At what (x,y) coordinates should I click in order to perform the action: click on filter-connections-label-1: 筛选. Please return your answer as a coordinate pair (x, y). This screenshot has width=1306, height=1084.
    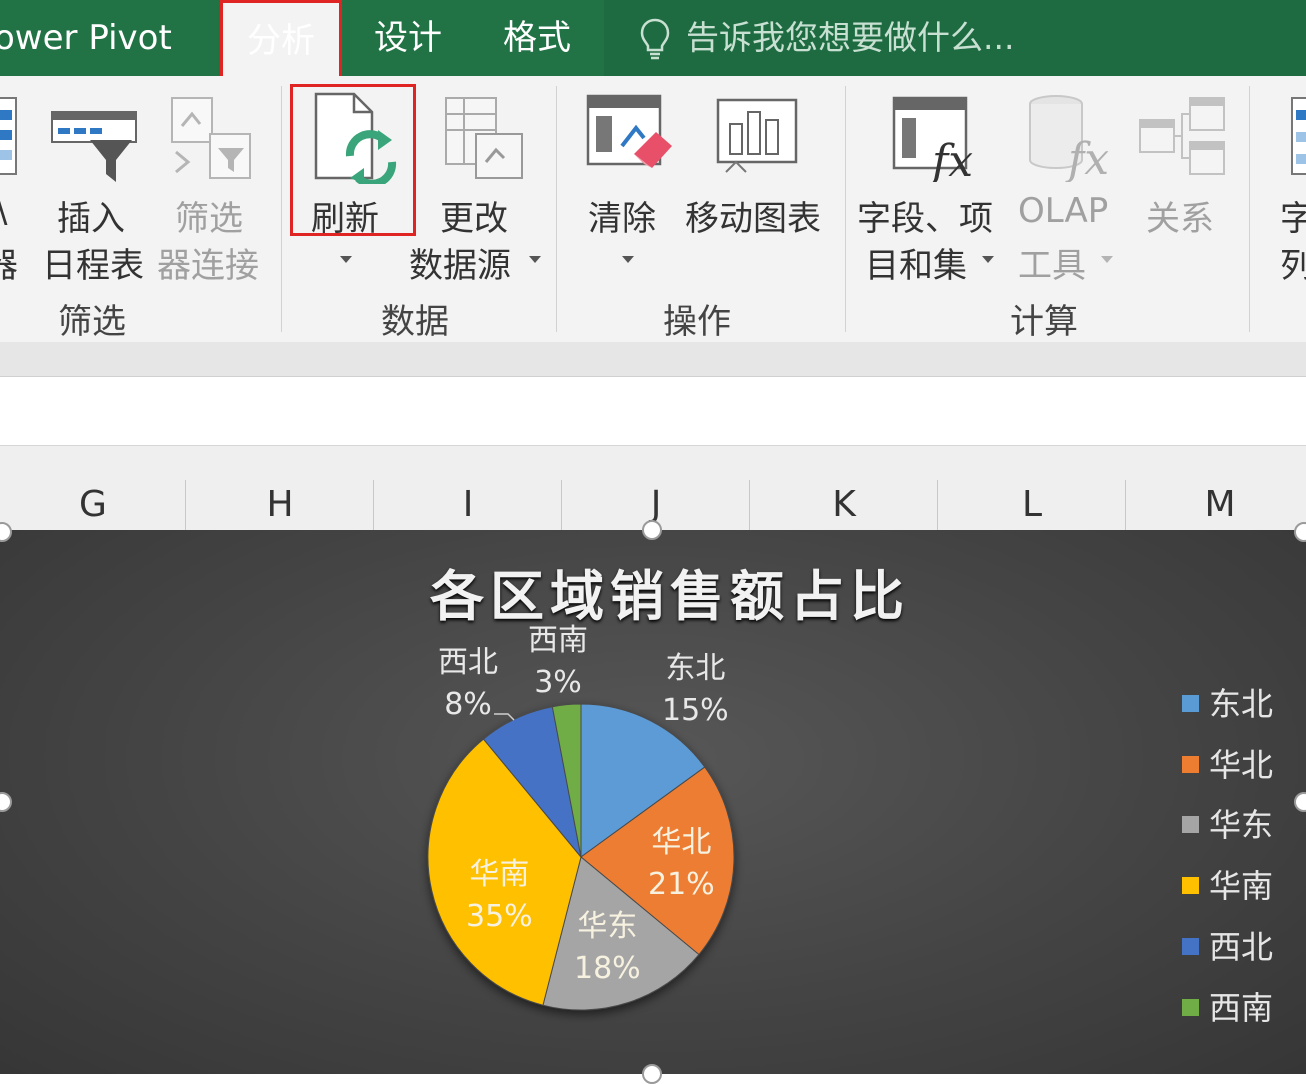
    Looking at the image, I should click on (209, 219).